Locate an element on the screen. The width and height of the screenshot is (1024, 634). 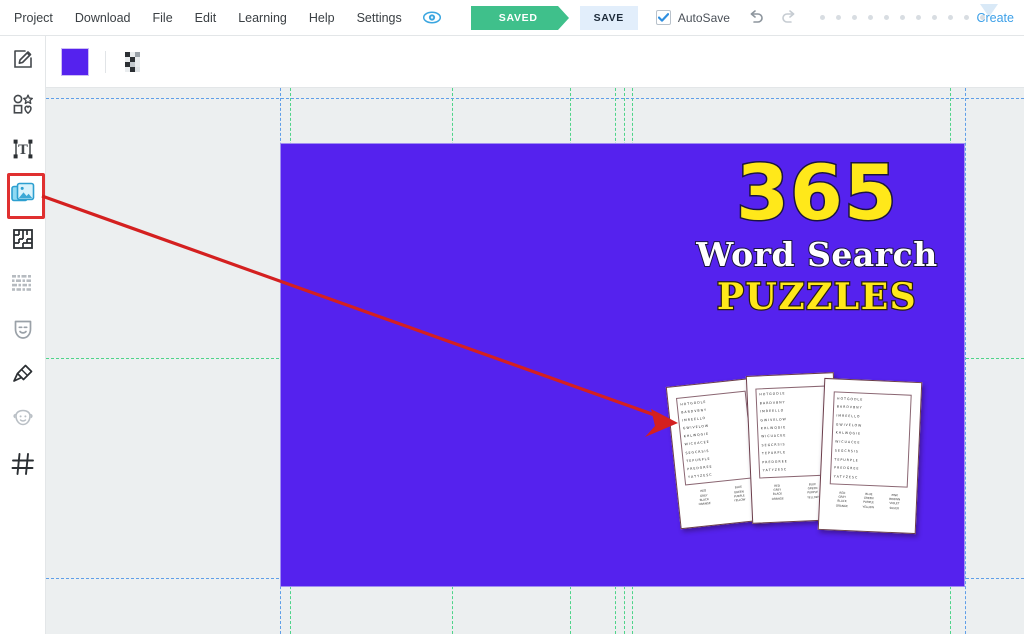
word-item: SILVER is located at coordinates (894, 507).